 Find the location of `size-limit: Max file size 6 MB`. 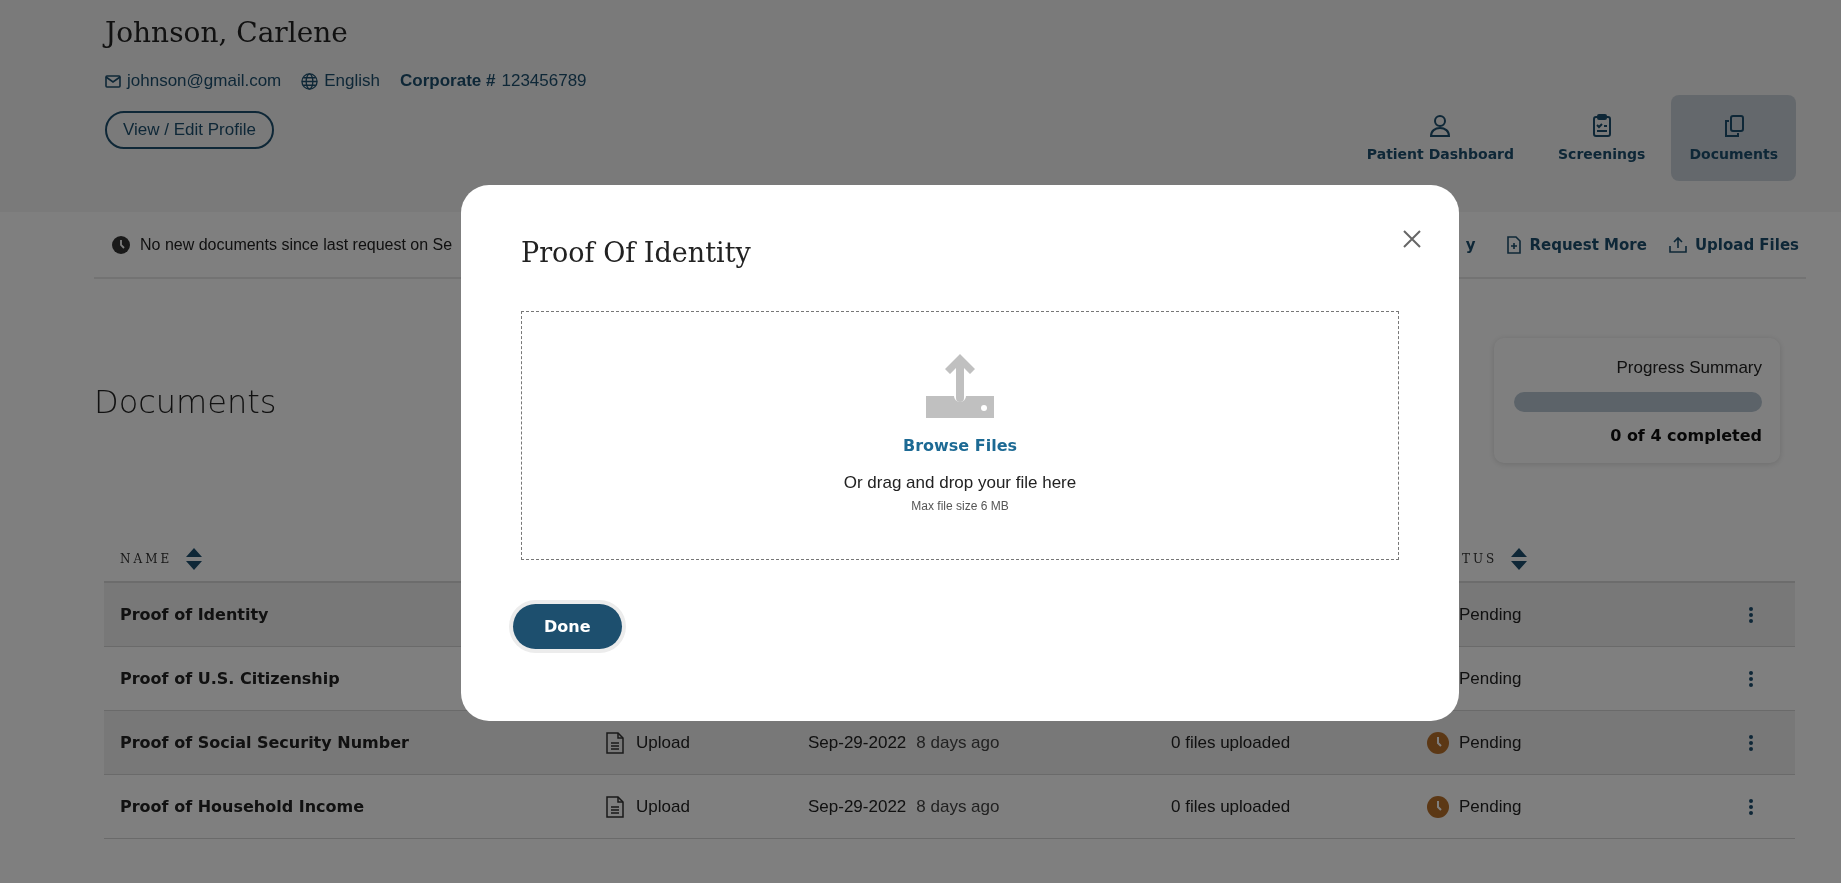

size-limit: Max file size 6 MB is located at coordinates (960, 506).